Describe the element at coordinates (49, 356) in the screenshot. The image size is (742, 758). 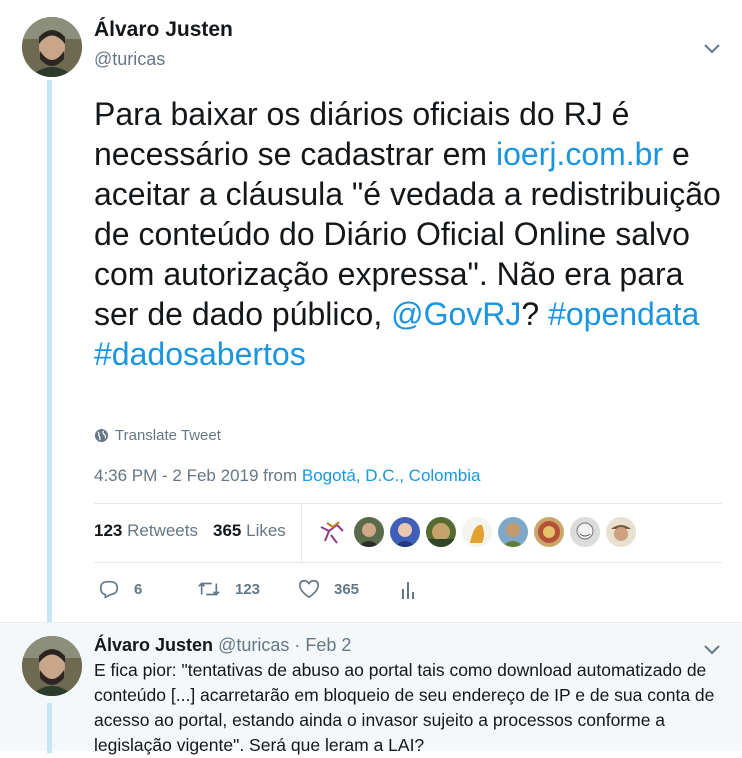
I see `thread-line-main` at that location.